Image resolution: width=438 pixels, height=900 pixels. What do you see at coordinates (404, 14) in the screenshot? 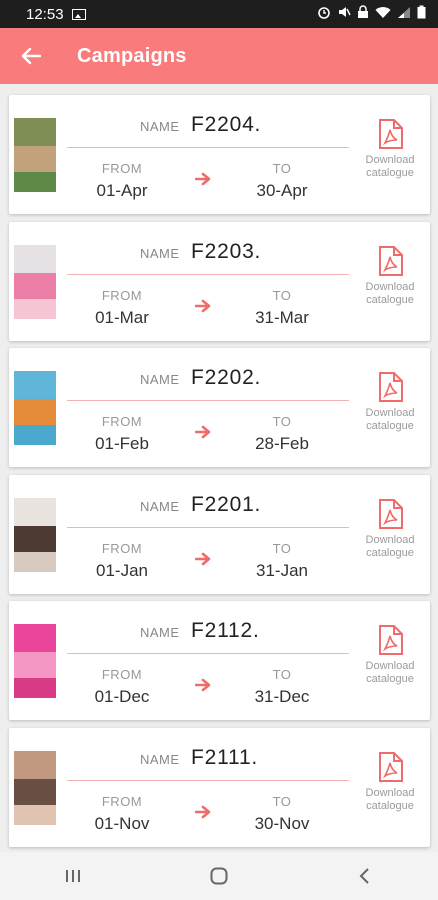
I see `signal-icon` at bounding box center [404, 14].